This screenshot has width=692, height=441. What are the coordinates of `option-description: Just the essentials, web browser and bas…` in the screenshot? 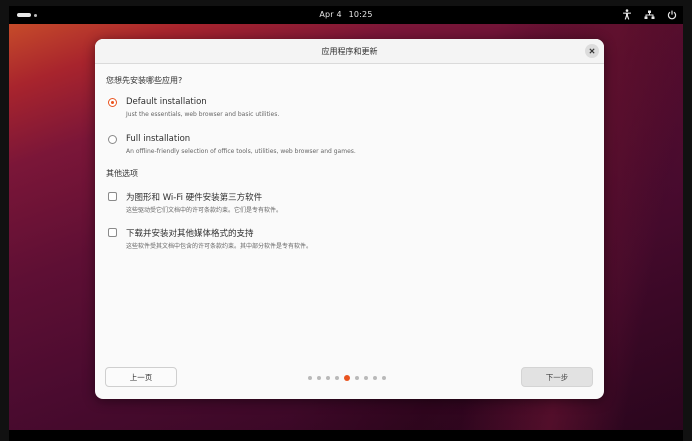 It's located at (203, 114).